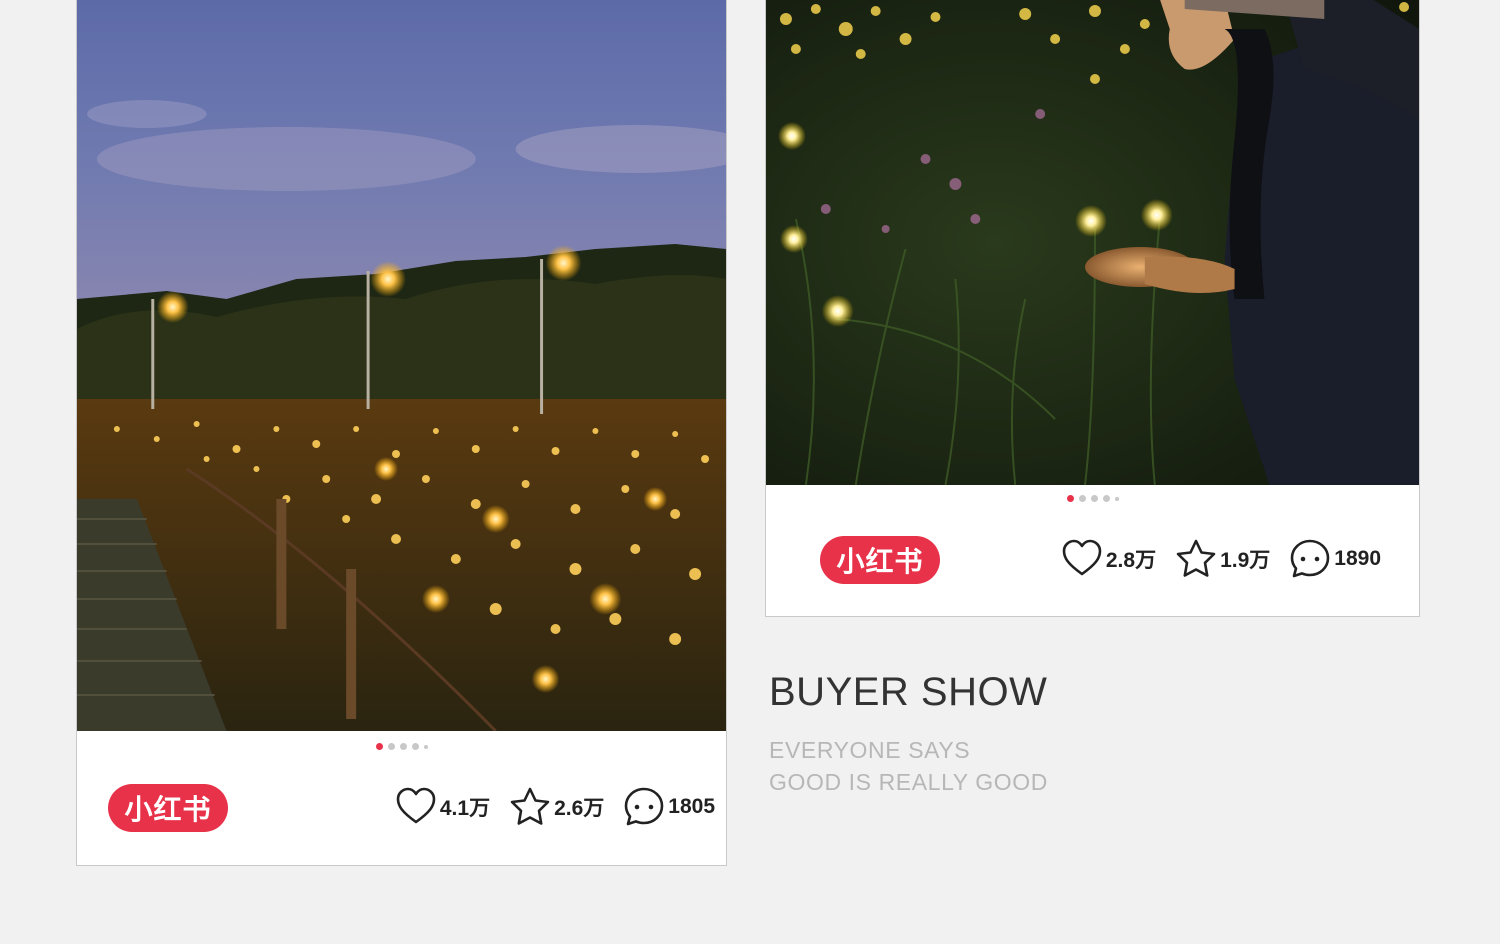 This screenshot has width=1500, height=944. Describe the element at coordinates (1357, 558) in the screenshot. I see `comment-count: 1890` at that location.